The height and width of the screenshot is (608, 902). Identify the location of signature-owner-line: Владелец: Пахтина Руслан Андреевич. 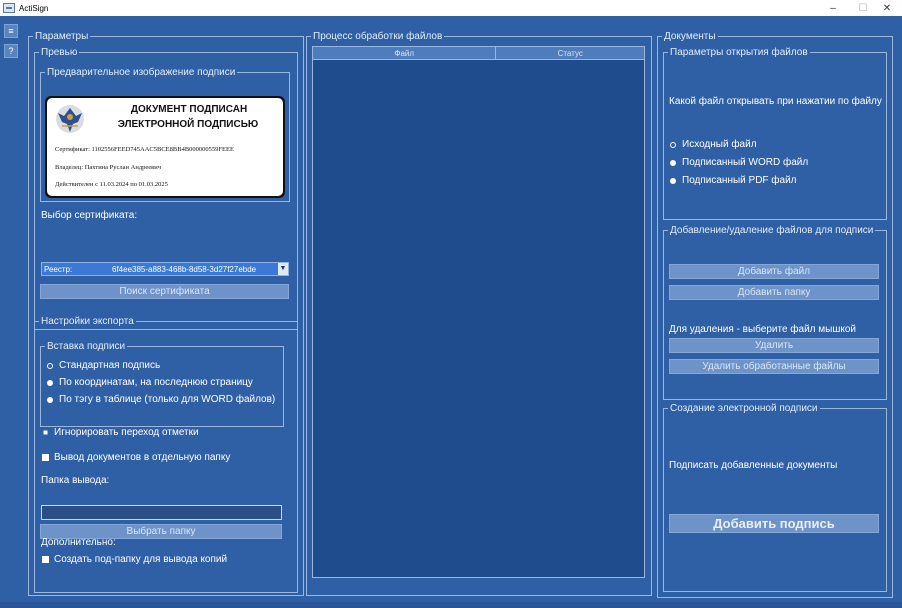
(108, 167).